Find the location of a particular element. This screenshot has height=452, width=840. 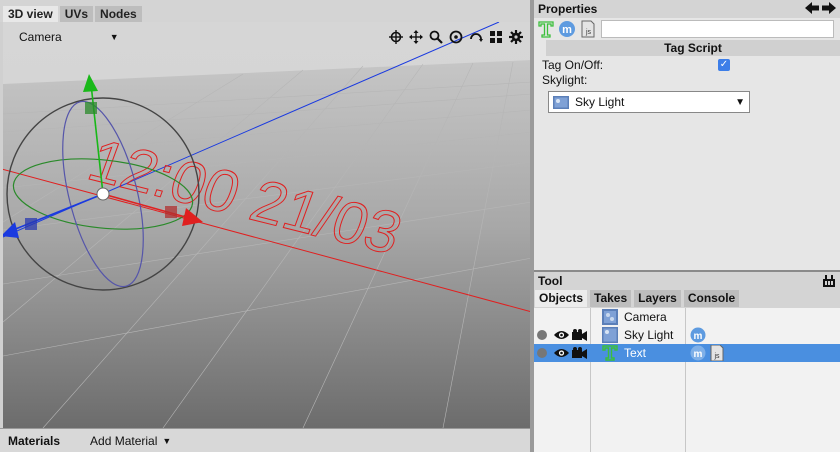

tab-uvs: UVs is located at coordinates (76, 14).